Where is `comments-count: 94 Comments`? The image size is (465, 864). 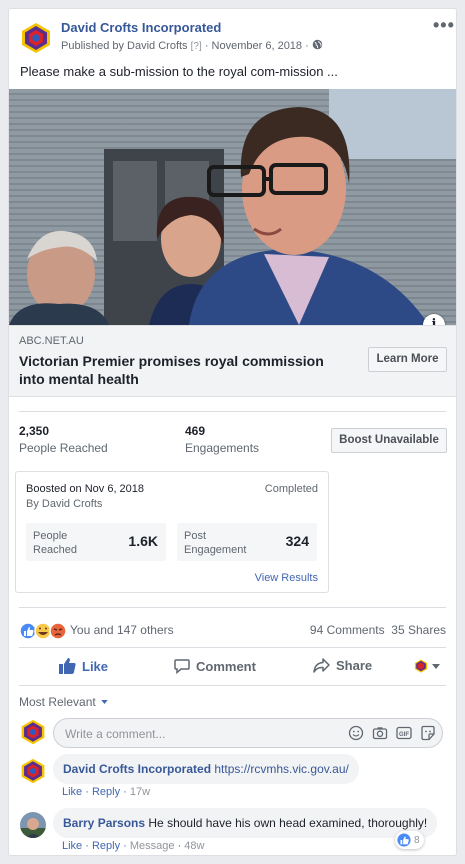
comments-count: 94 Comments is located at coordinates (347, 630).